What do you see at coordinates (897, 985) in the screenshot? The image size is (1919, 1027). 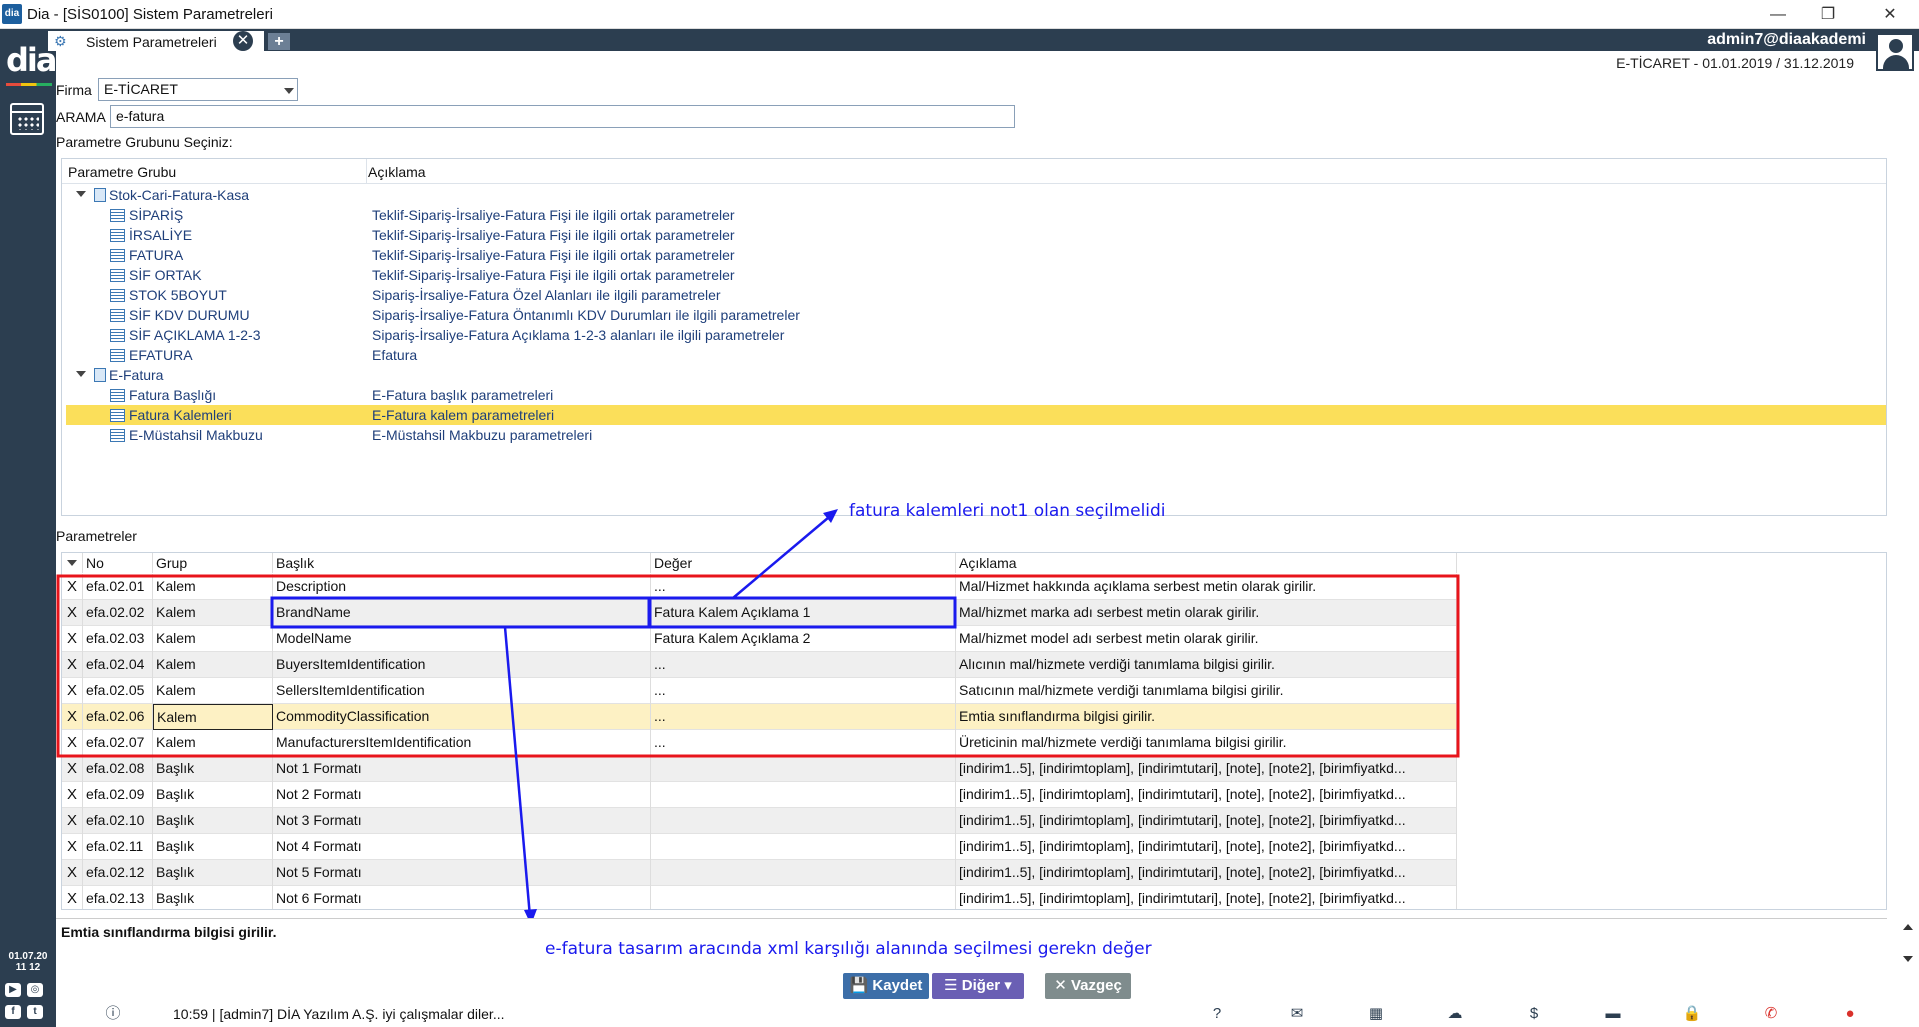 I see `save-label: Kaydet` at bounding box center [897, 985].